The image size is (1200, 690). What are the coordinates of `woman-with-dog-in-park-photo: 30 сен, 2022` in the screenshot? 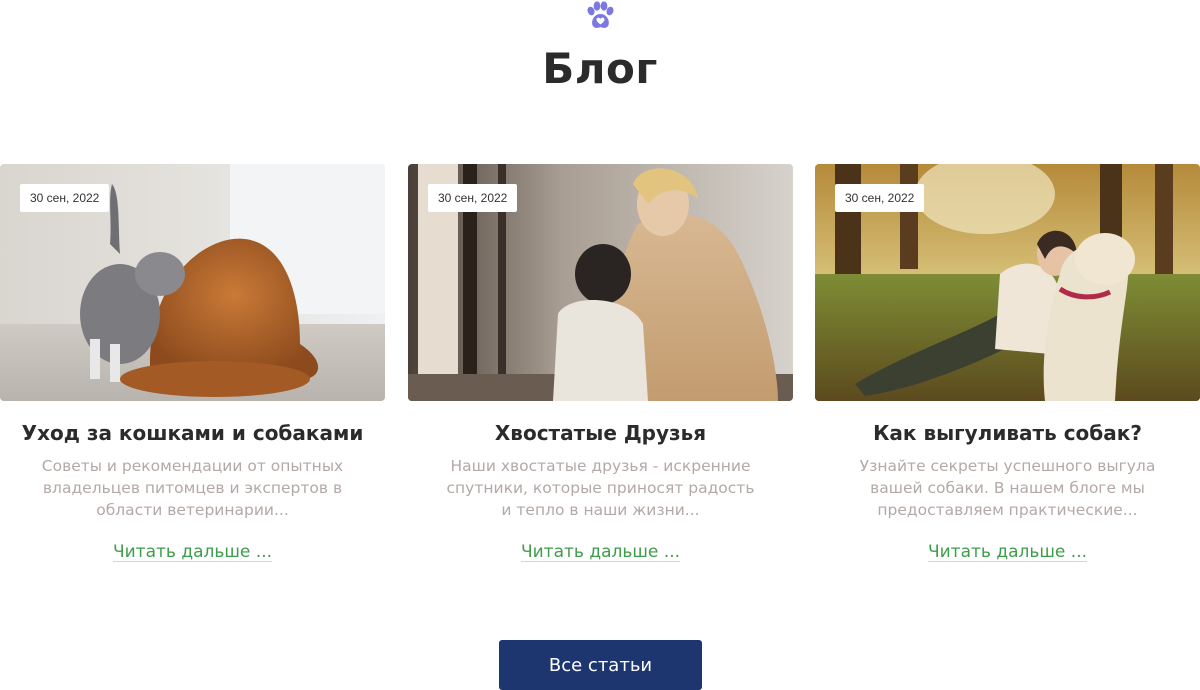 It's located at (1007, 282).